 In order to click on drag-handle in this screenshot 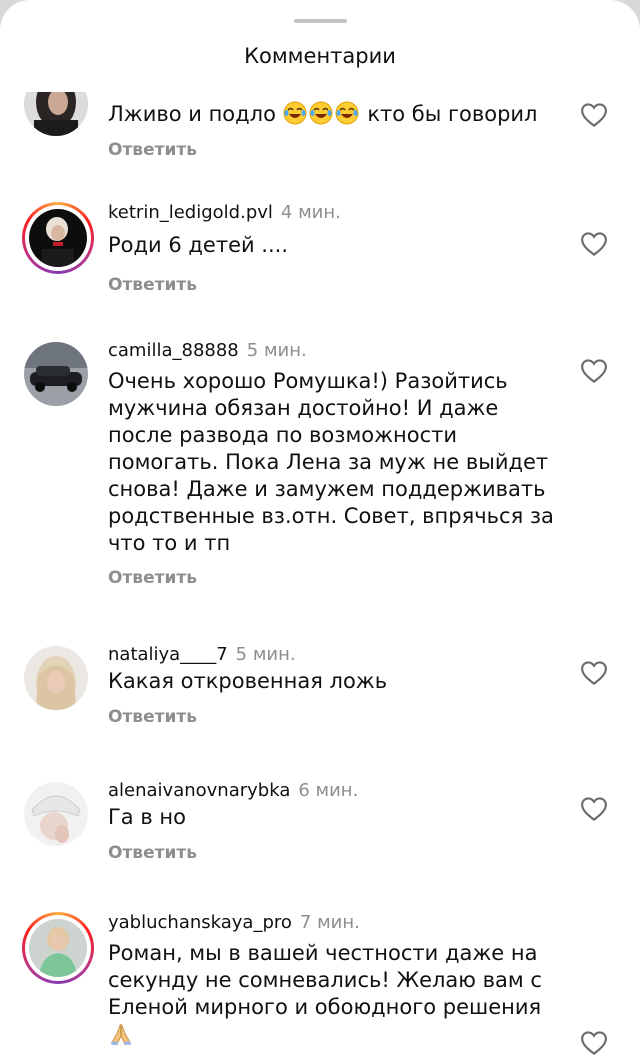, I will do `click(320, 21)`.